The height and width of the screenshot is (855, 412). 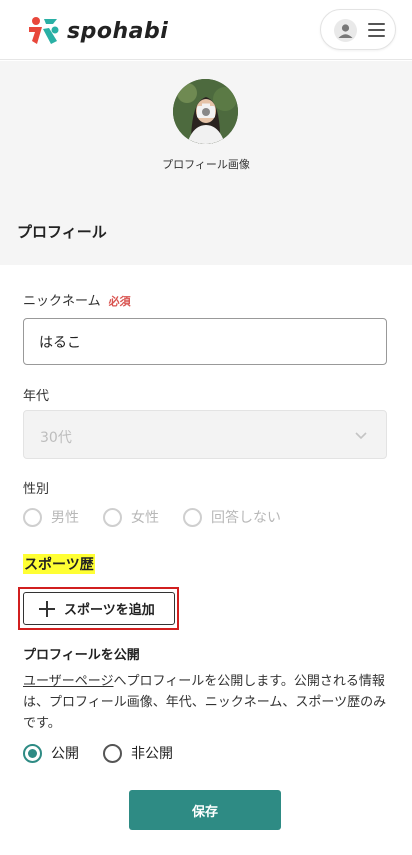 I want to click on age-label: 年代, so click(x=36, y=396).